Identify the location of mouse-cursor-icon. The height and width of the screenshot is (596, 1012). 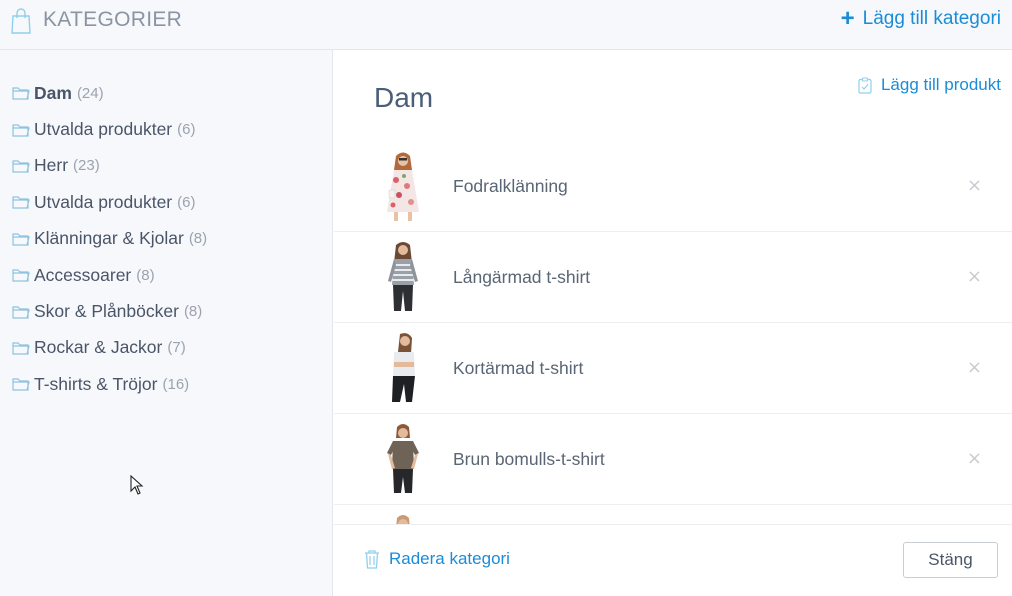
(137, 485).